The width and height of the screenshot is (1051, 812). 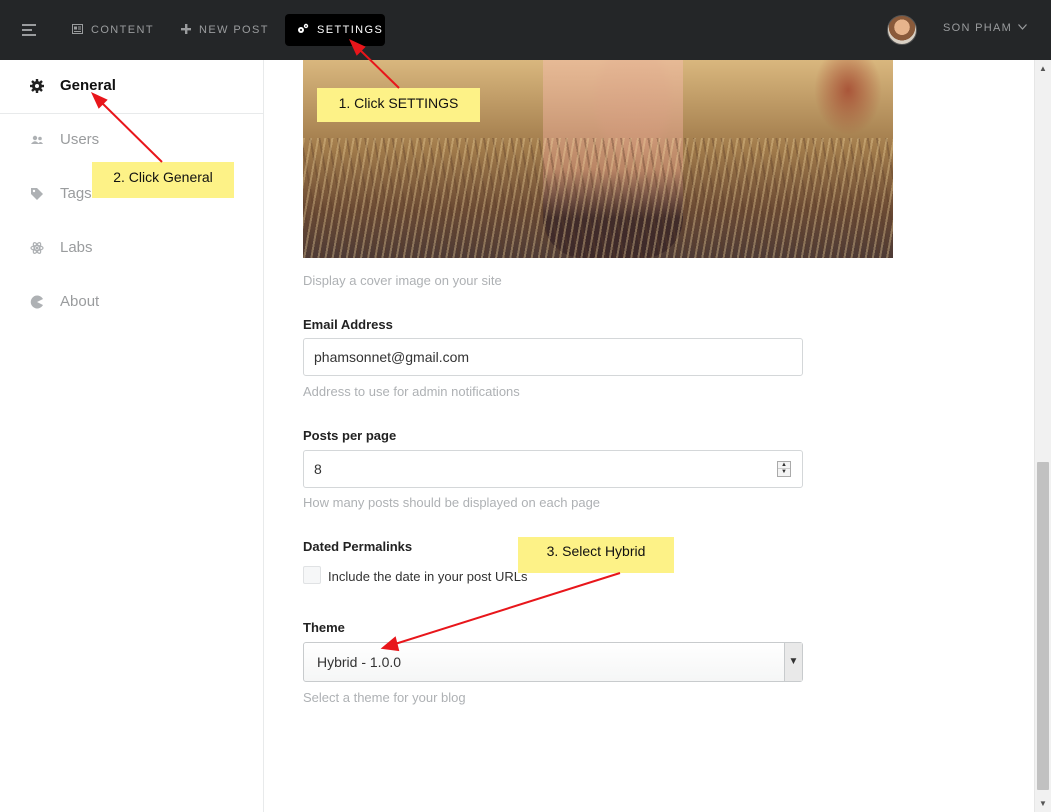 I want to click on chevron-down-icon: ▼, so click(x=793, y=662).